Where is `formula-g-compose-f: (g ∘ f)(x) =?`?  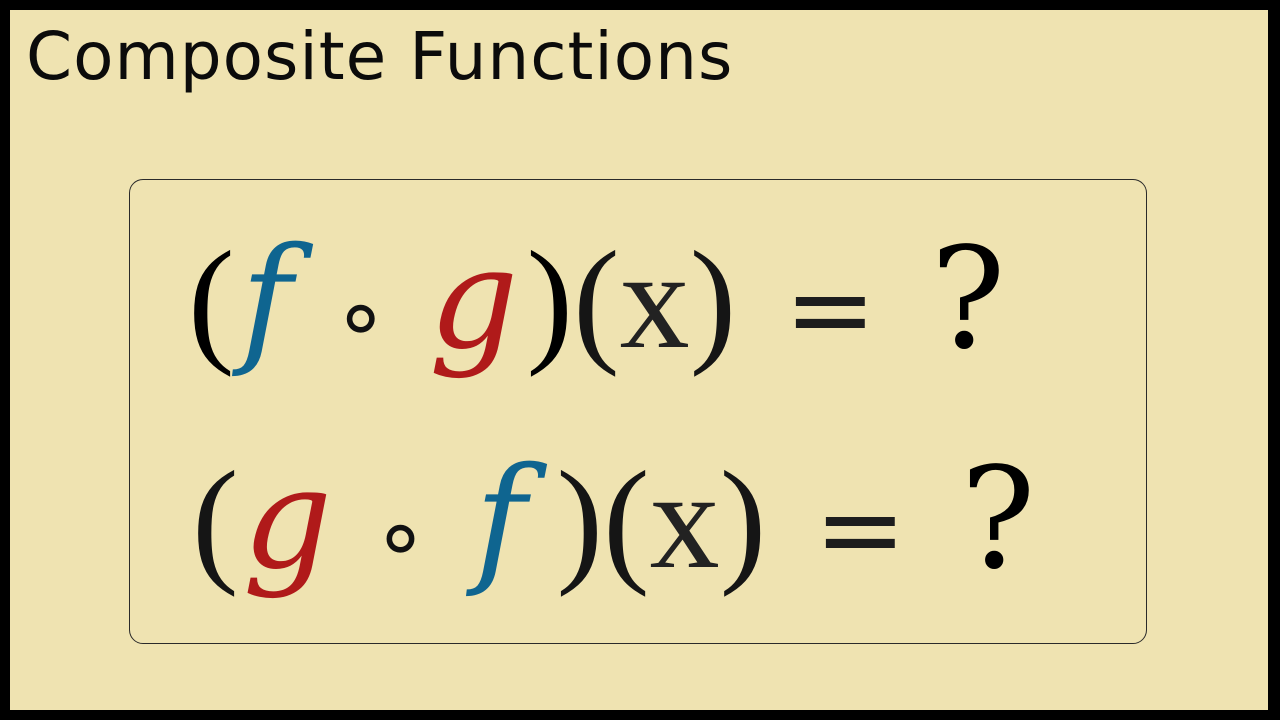
formula-g-compose-f: (g ∘ f)(x) =? is located at coordinates (614, 520).